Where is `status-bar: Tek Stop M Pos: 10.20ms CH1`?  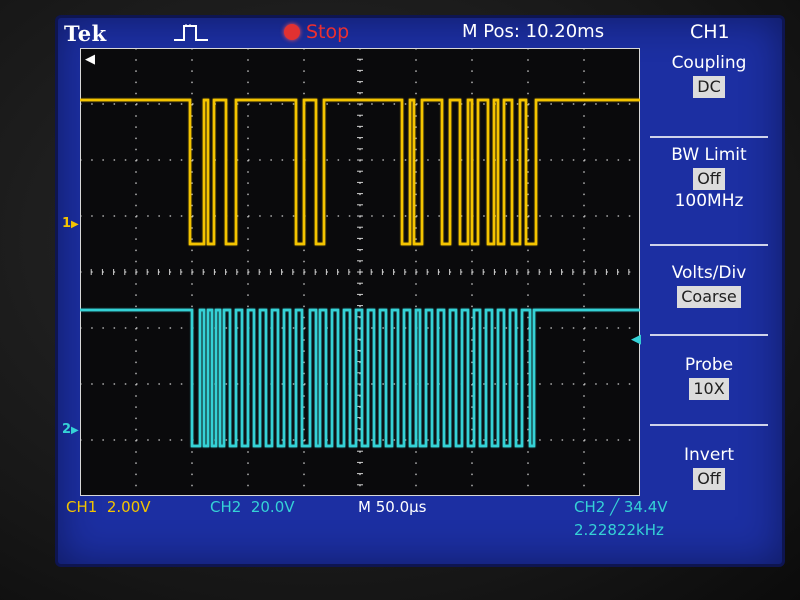 status-bar: Tek Stop M Pos: 10.20ms CH1 is located at coordinates (420, 32).